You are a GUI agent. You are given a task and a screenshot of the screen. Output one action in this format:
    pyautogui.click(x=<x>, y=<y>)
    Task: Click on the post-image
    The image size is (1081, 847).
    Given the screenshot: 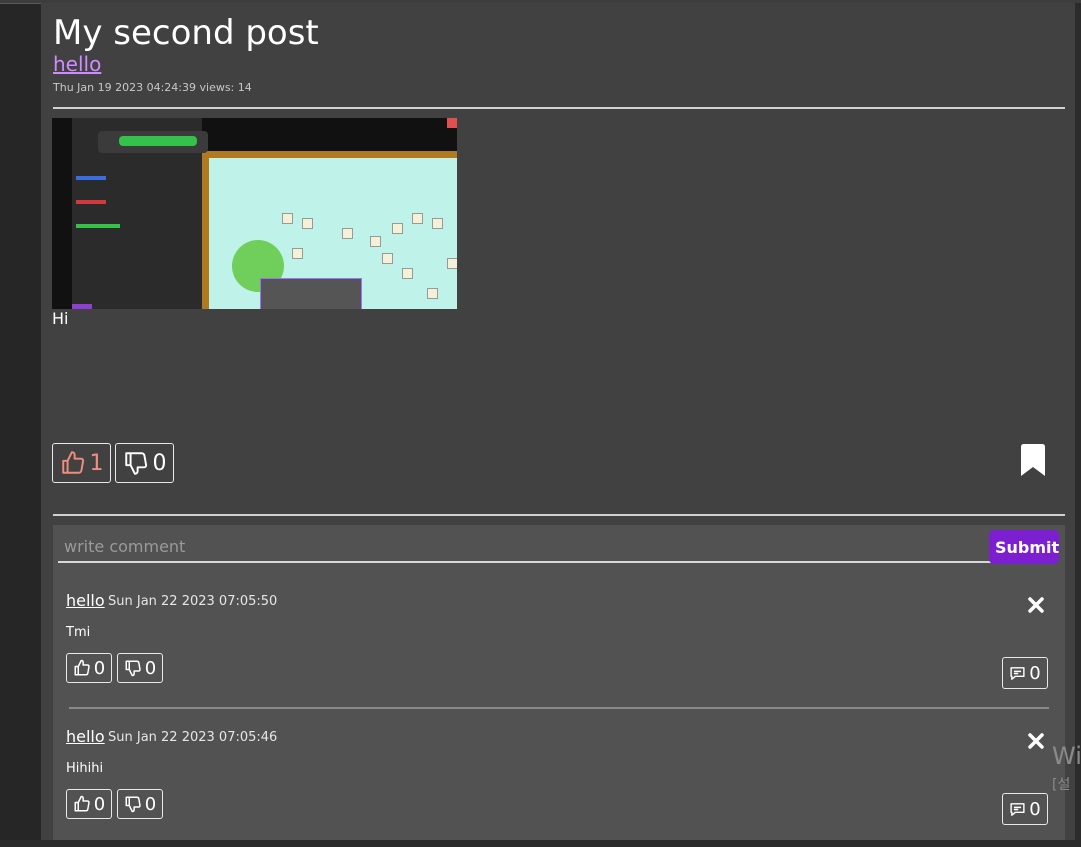 What is the action you would take?
    pyautogui.click(x=254, y=213)
    